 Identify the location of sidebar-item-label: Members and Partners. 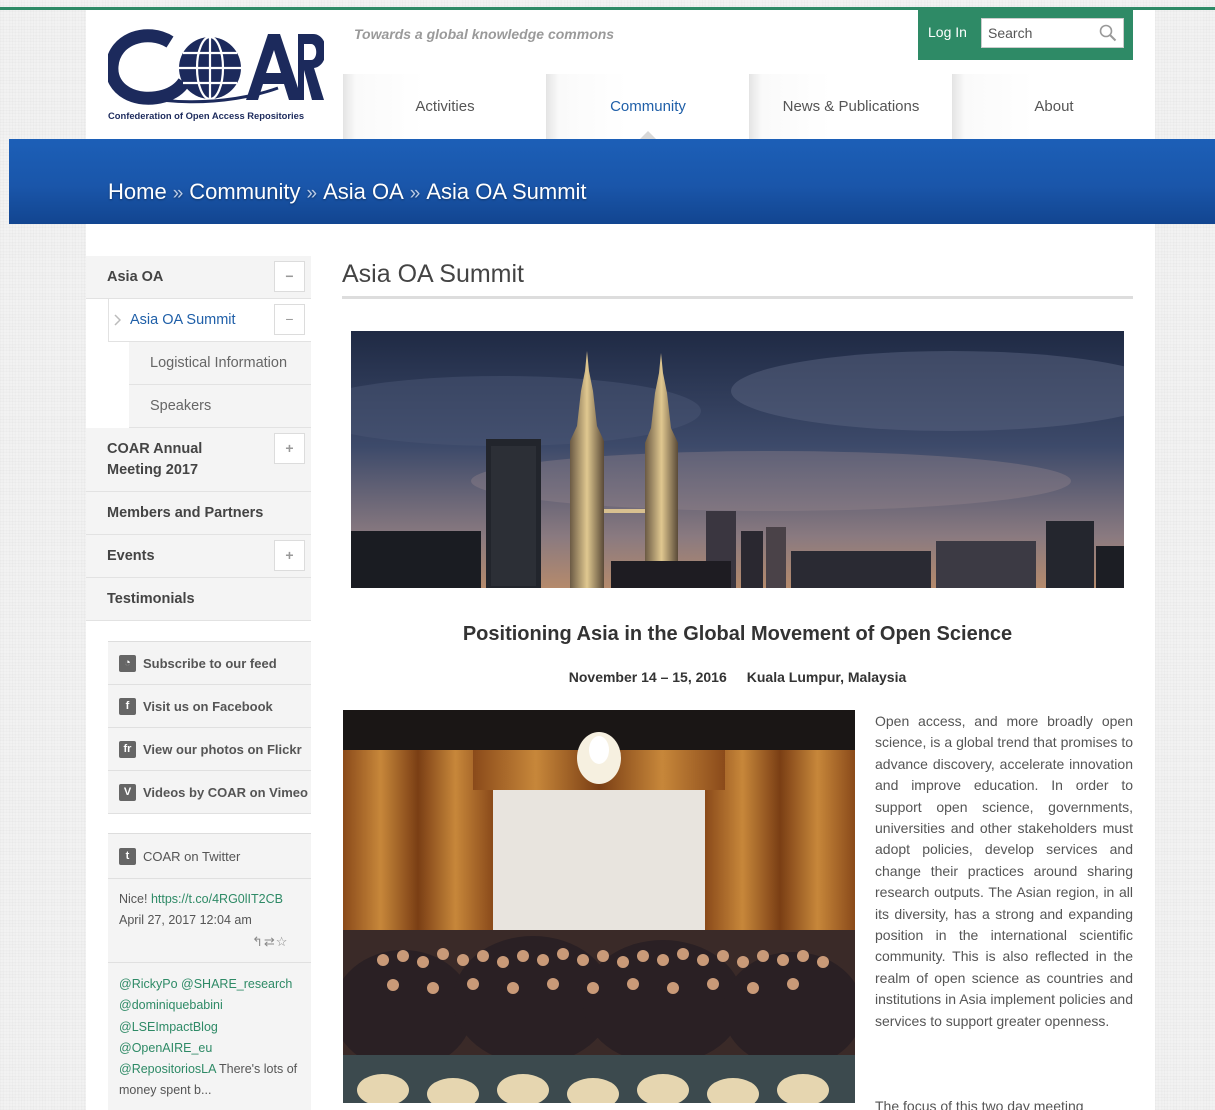
(185, 513).